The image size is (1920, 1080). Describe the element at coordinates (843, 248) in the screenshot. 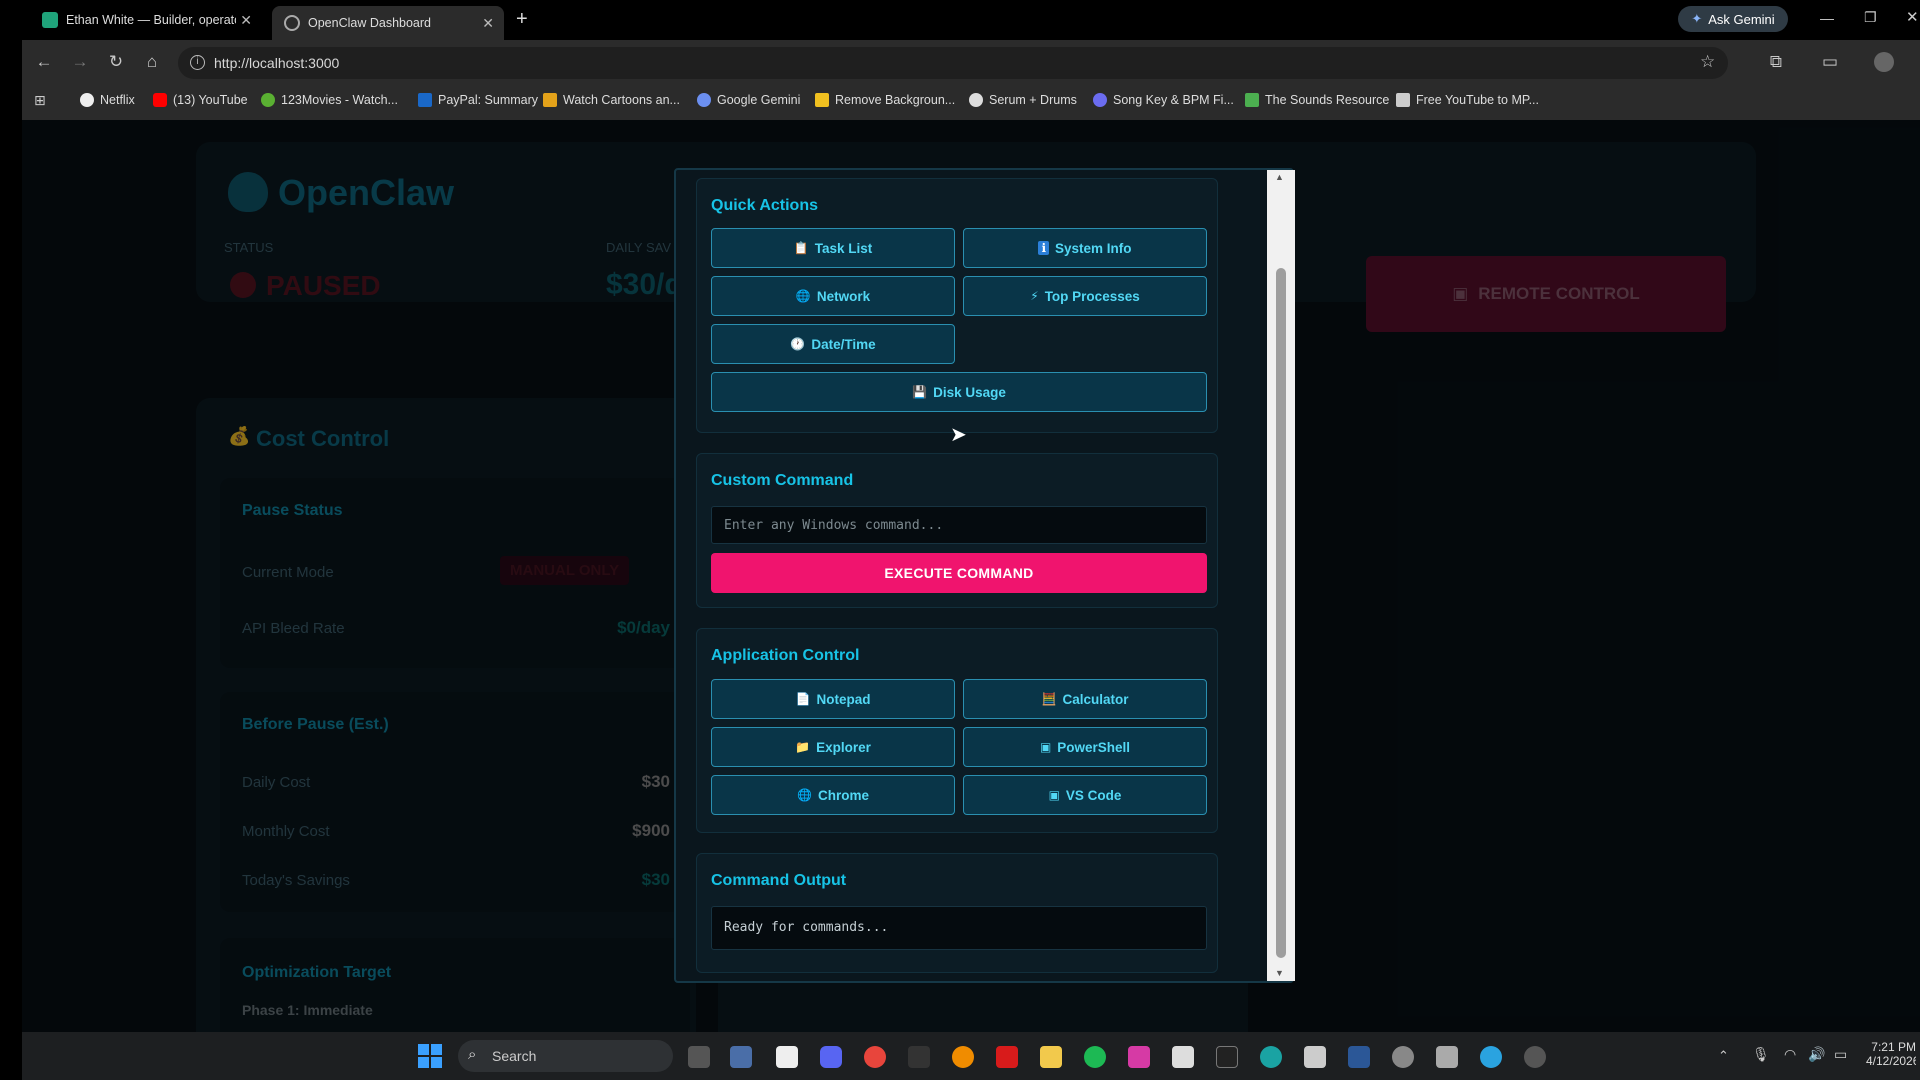

I see `button-label: Task List` at that location.